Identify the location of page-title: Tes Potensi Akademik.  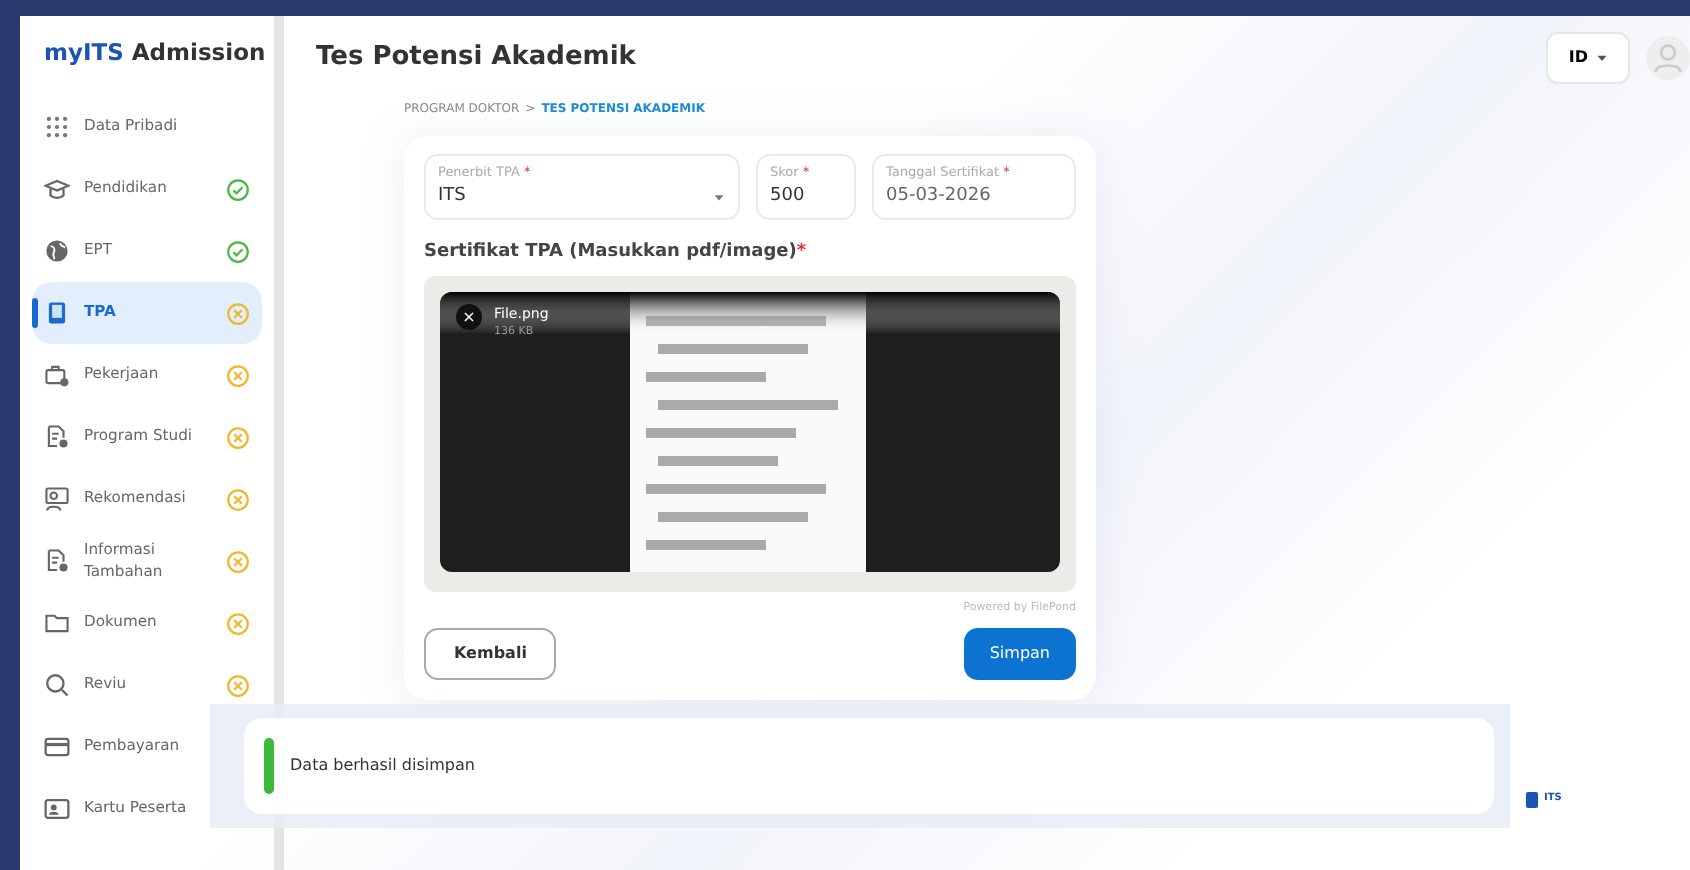
(477, 58).